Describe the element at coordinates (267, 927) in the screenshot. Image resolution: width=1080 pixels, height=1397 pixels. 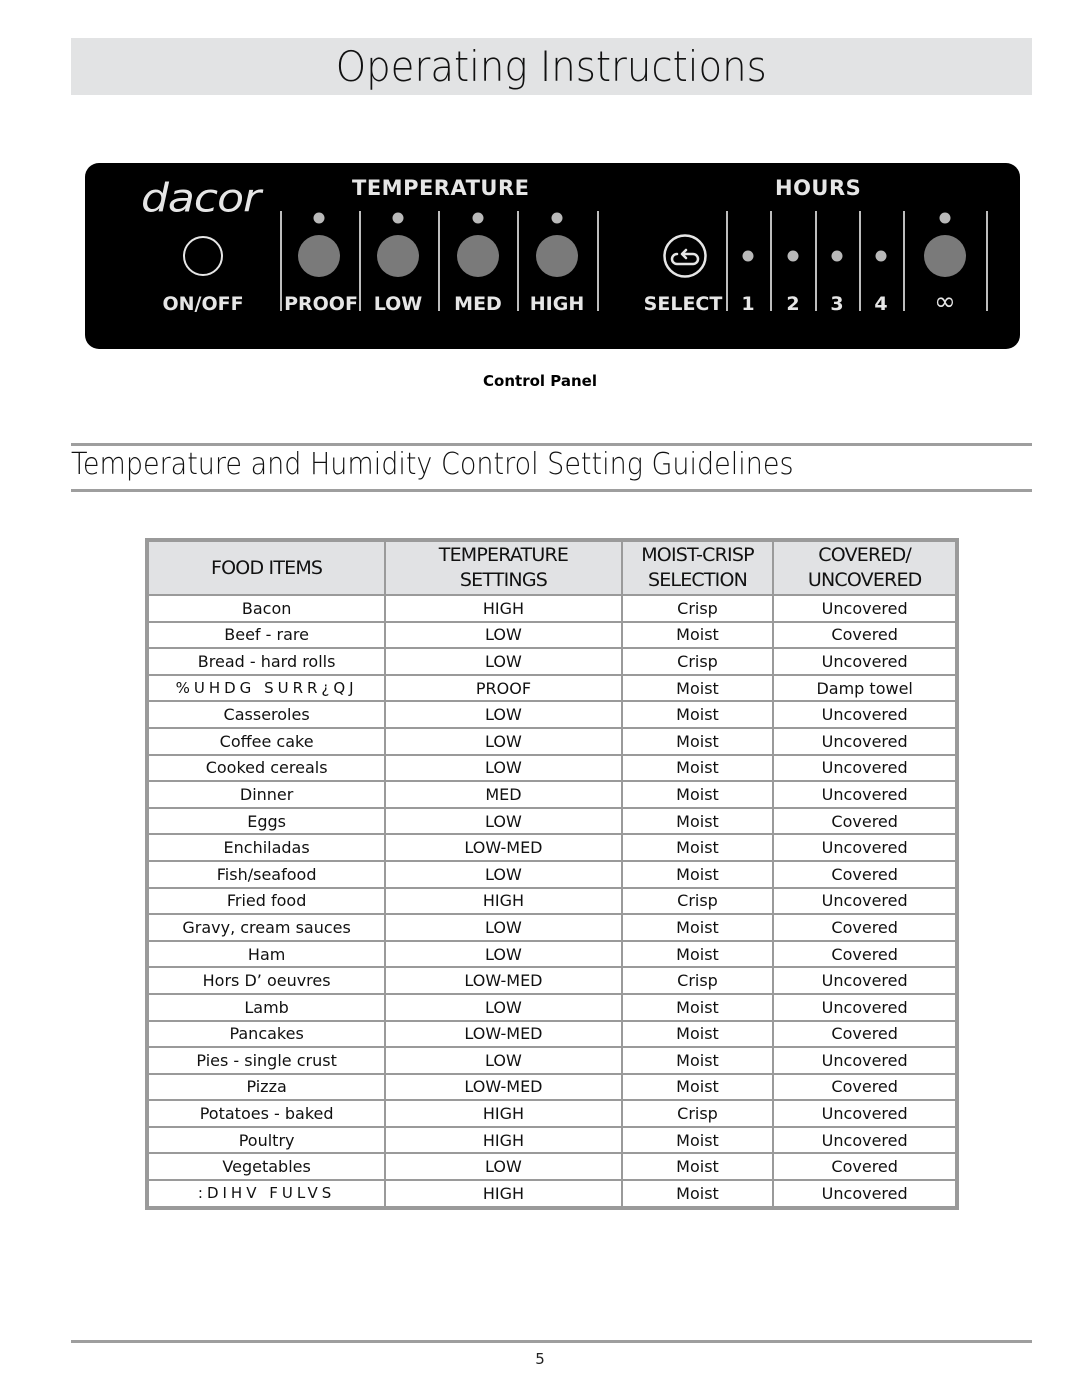
I see `food-item-cell: Gravy, cream sauces` at that location.